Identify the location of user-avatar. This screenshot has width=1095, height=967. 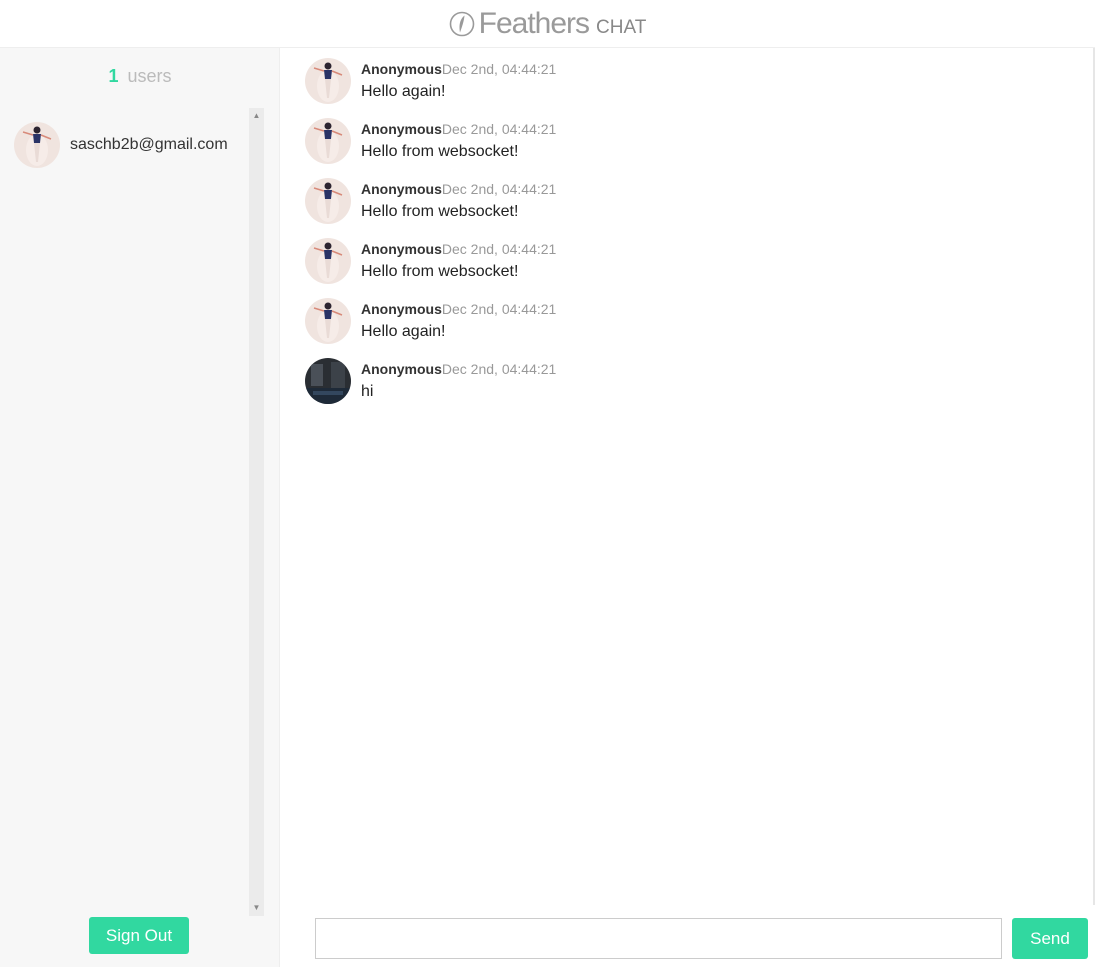
(37, 145).